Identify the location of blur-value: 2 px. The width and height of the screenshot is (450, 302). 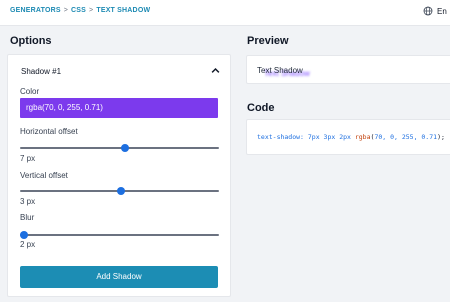
(28, 244).